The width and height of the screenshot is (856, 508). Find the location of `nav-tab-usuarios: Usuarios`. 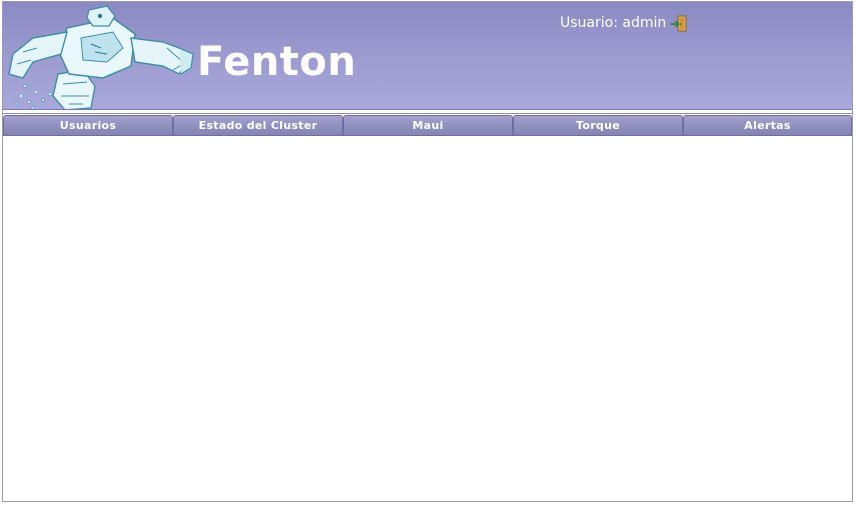

nav-tab-usuarios: Usuarios is located at coordinates (88, 125).